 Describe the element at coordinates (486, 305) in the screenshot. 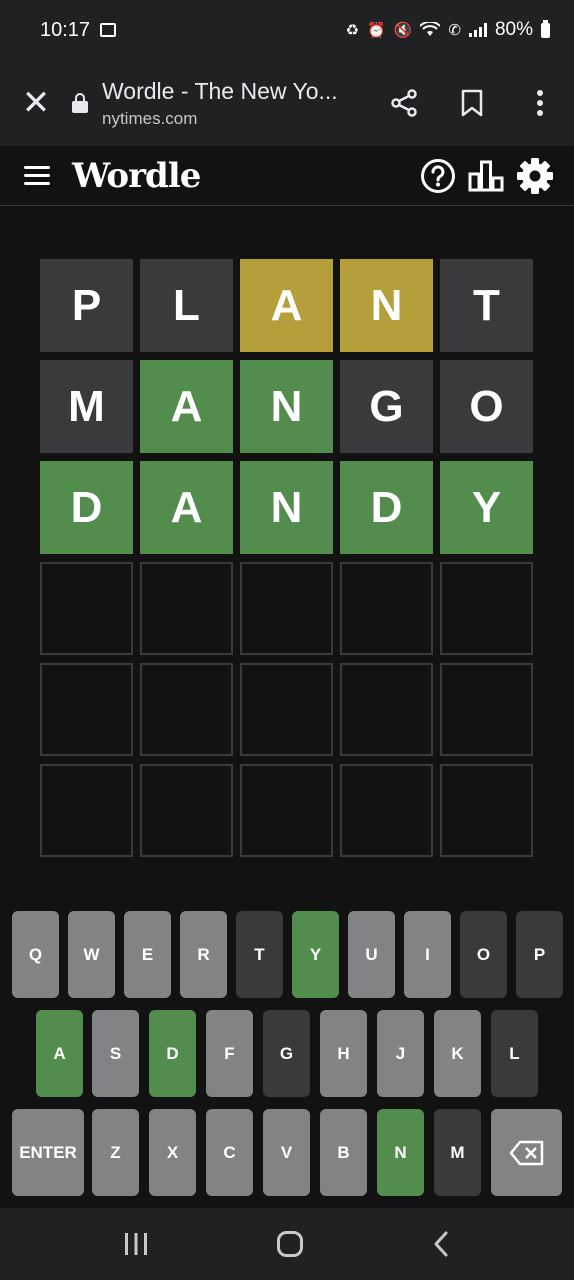

I see `board-tile: T` at that location.